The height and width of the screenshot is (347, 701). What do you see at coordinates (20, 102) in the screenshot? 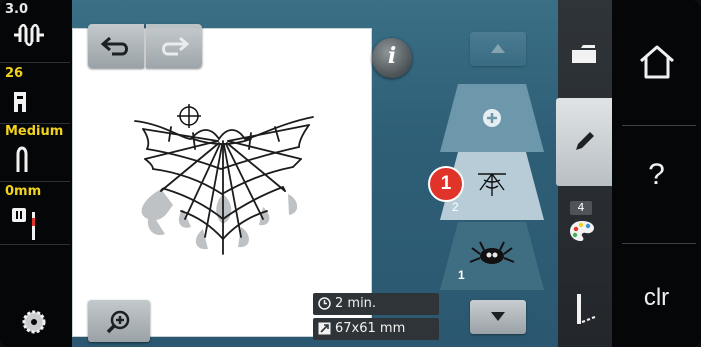
I see `presser-foot-icon` at bounding box center [20, 102].